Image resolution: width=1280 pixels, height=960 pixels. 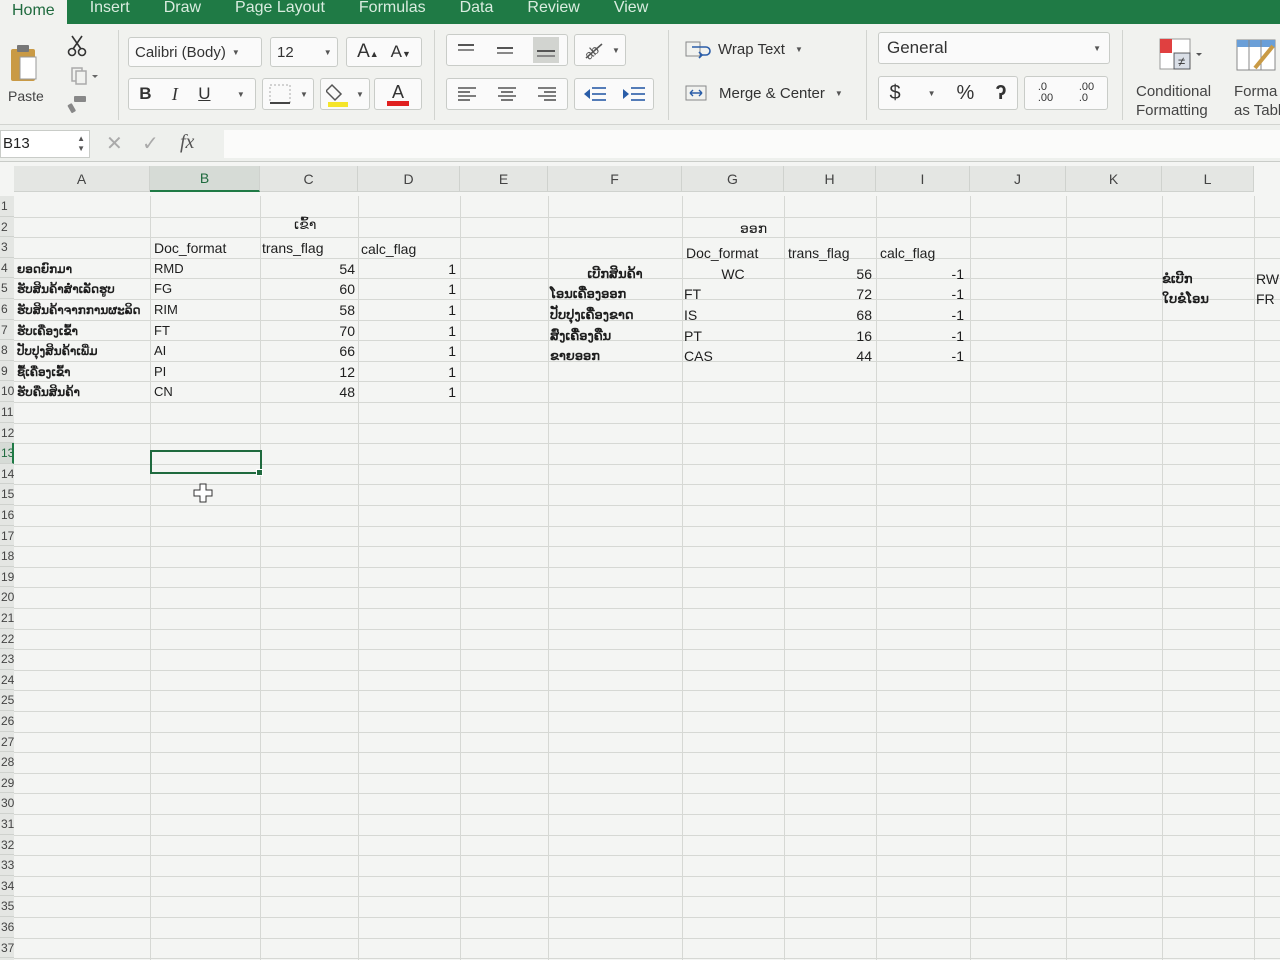 What do you see at coordinates (7, 803) in the screenshot?
I see `row-header-30: 30` at bounding box center [7, 803].